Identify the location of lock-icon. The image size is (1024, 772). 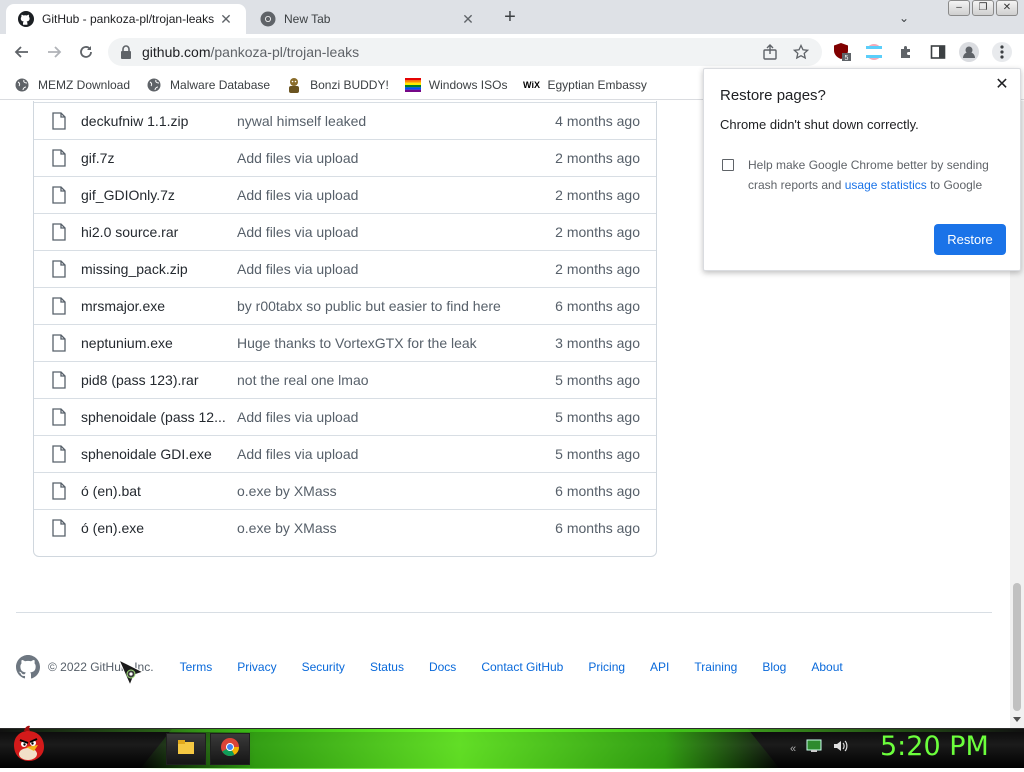
(127, 52).